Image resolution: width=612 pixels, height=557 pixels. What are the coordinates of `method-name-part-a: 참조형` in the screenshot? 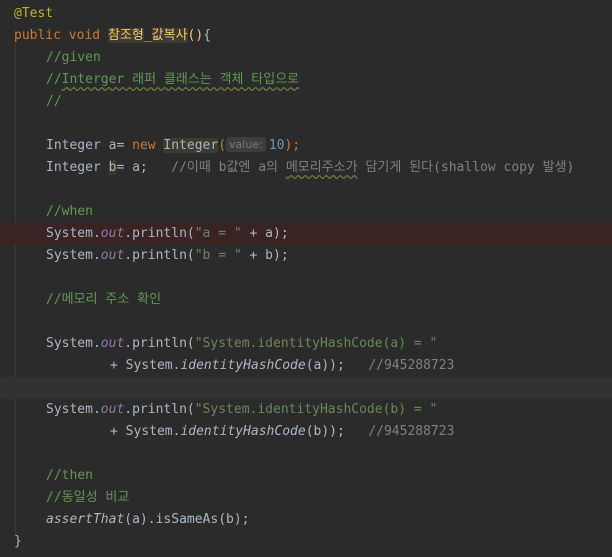 It's located at (125, 35).